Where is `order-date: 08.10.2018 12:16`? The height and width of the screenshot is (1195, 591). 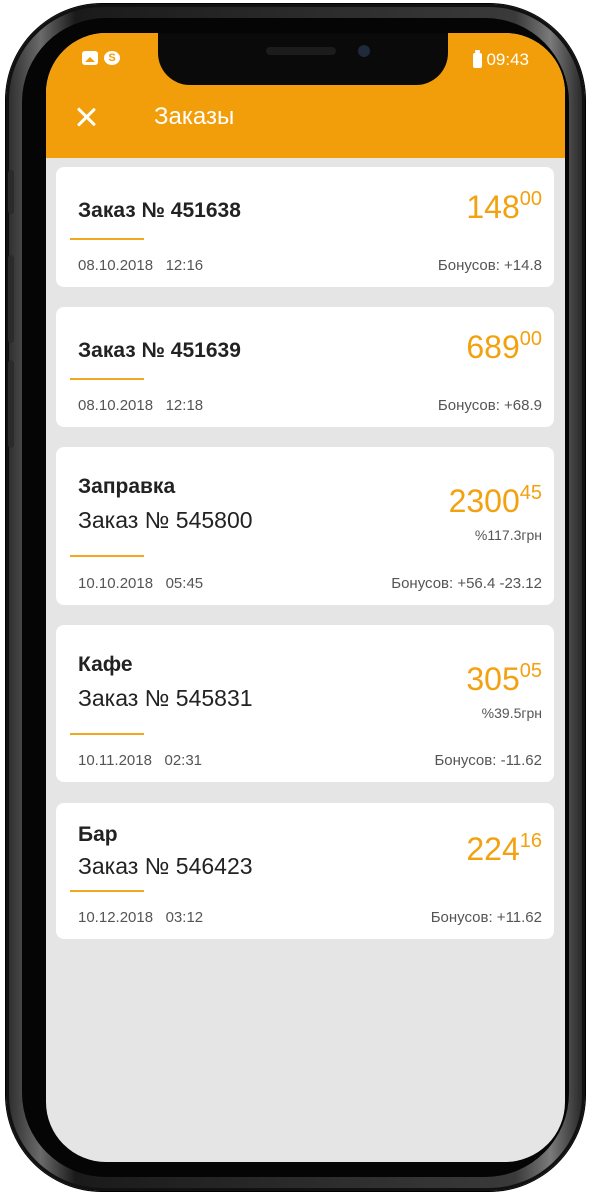 order-date: 08.10.2018 12:16 is located at coordinates (141, 265).